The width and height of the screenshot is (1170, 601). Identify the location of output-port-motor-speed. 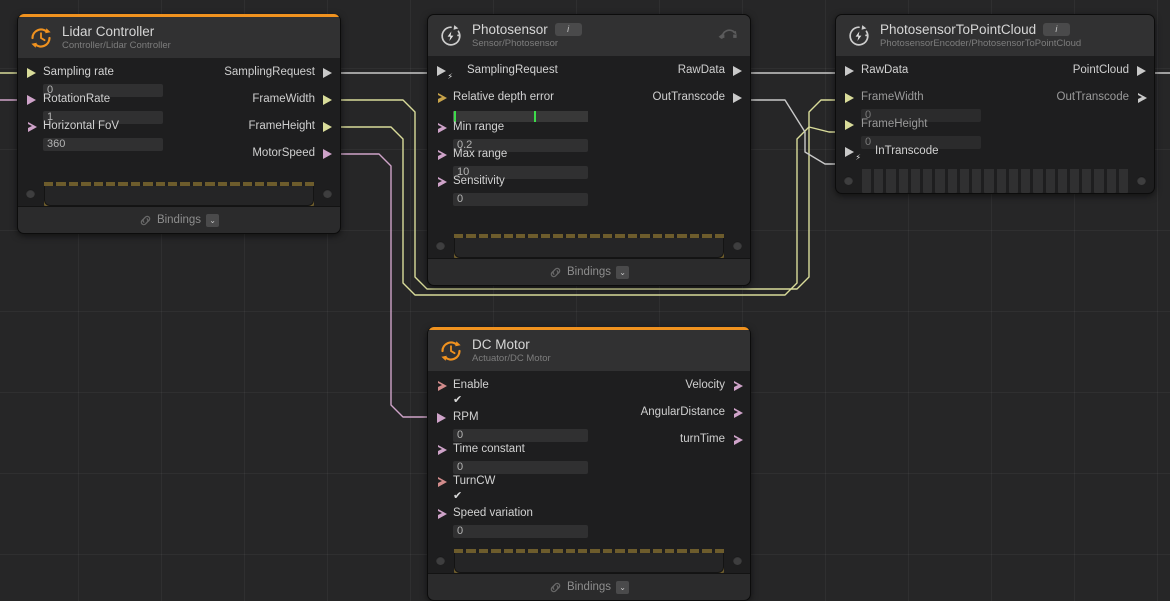
(327, 154).